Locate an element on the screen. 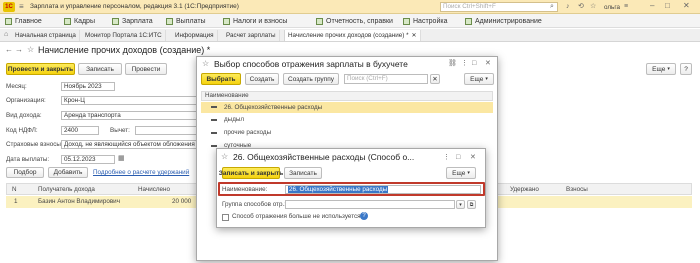 This screenshot has width=700, height=263. create-button: Создать is located at coordinates (262, 79).